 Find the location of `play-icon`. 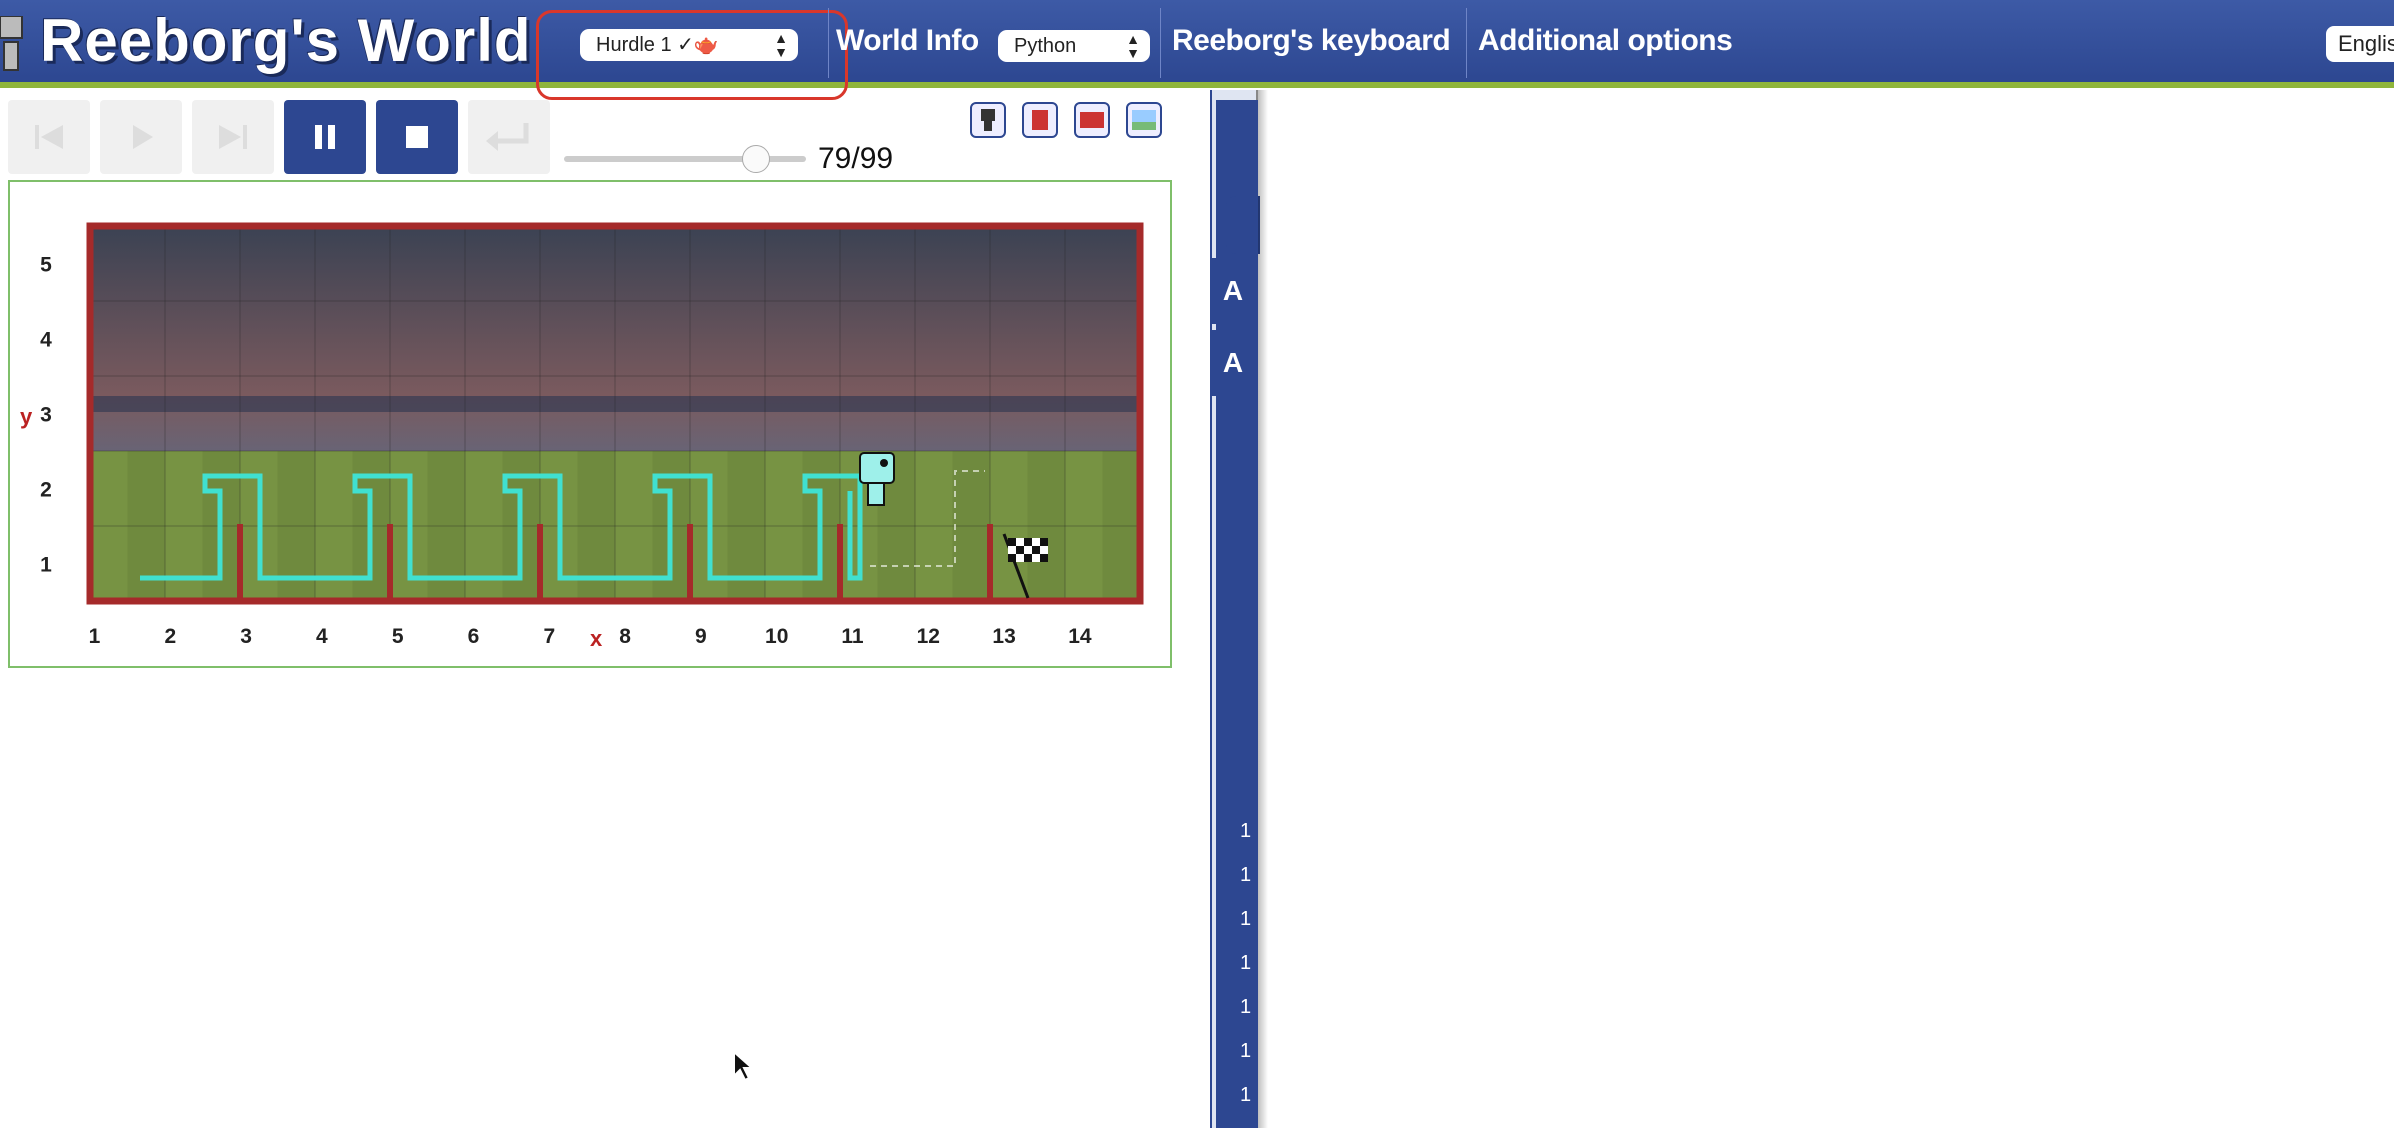

play-icon is located at coordinates (143, 137).